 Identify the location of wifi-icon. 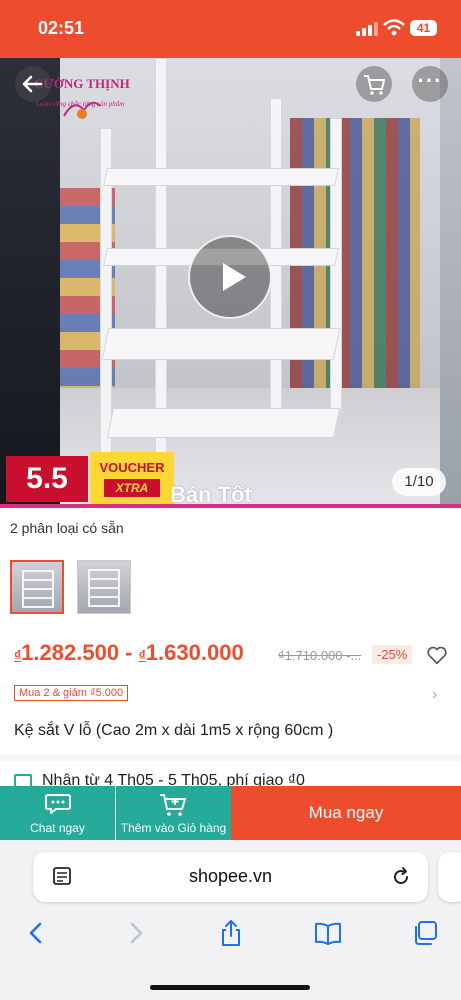
(394, 28).